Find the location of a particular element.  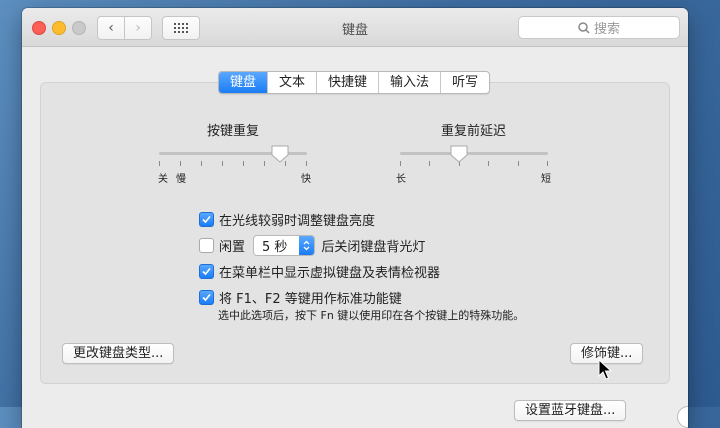

idle-label: 闲置 is located at coordinates (232, 247).